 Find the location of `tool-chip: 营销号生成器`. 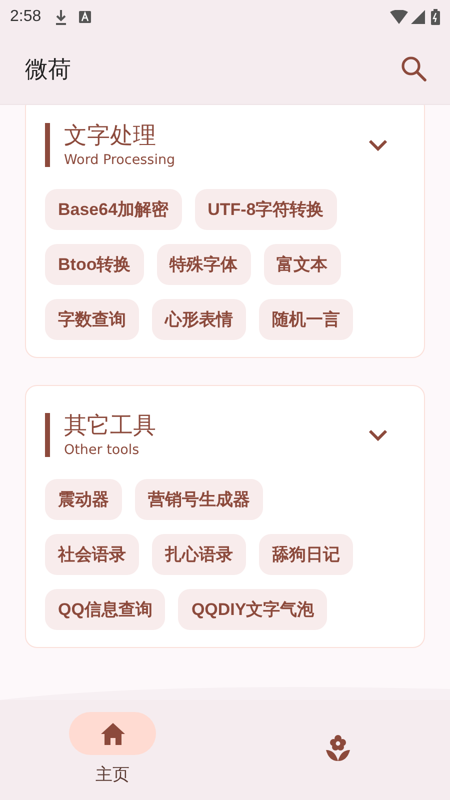

tool-chip: 营销号生成器 is located at coordinates (199, 499).